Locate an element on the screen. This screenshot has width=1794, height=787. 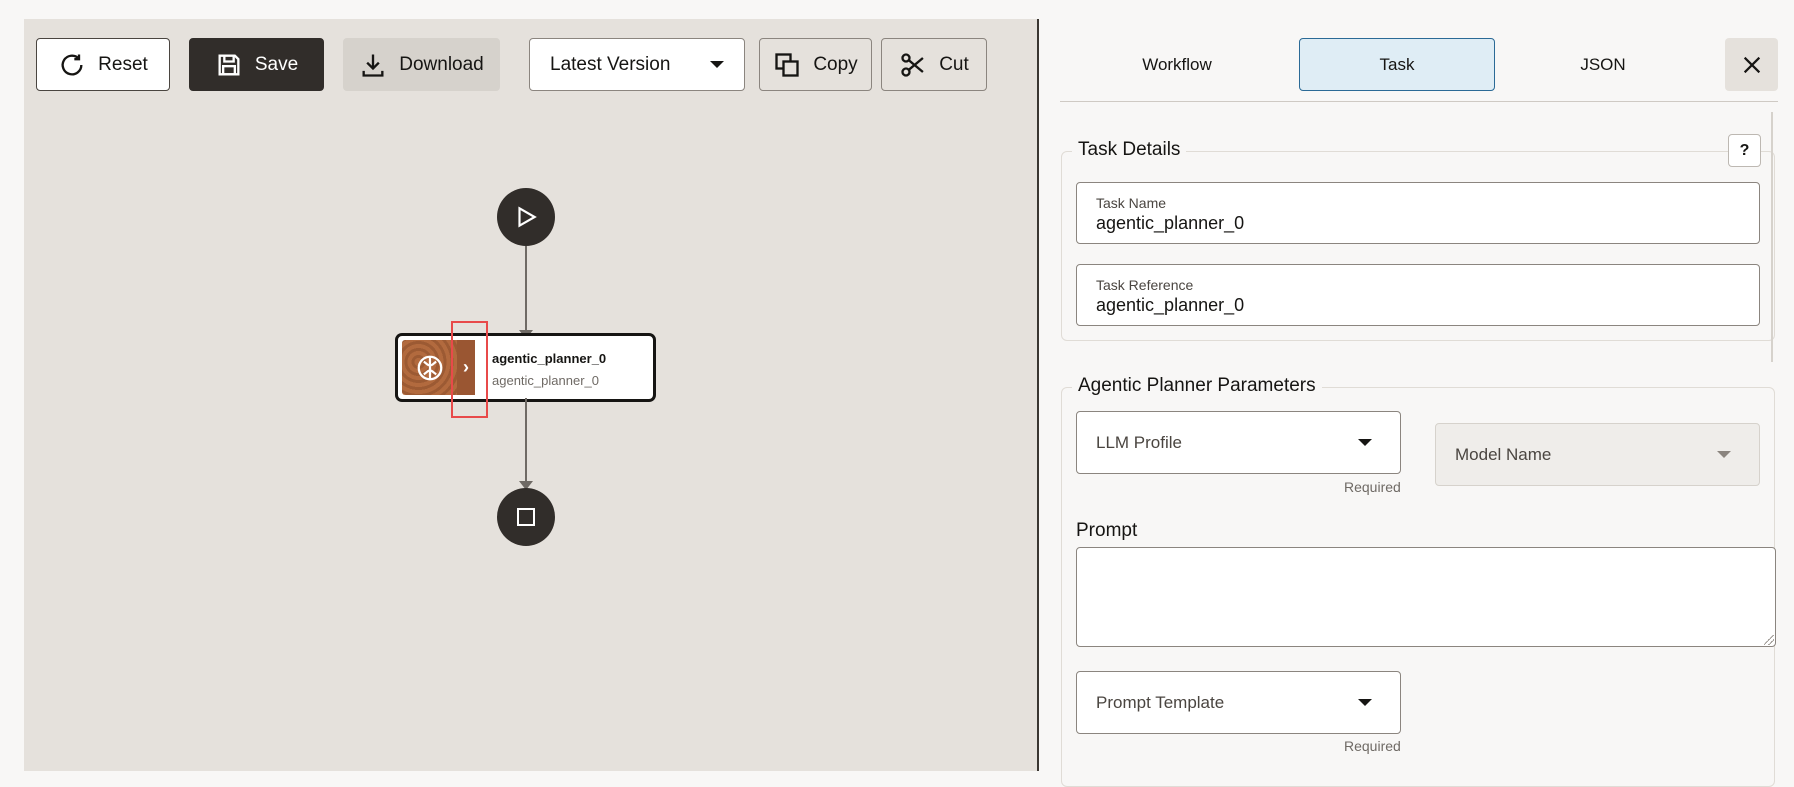
start-node is located at coordinates (526, 217).